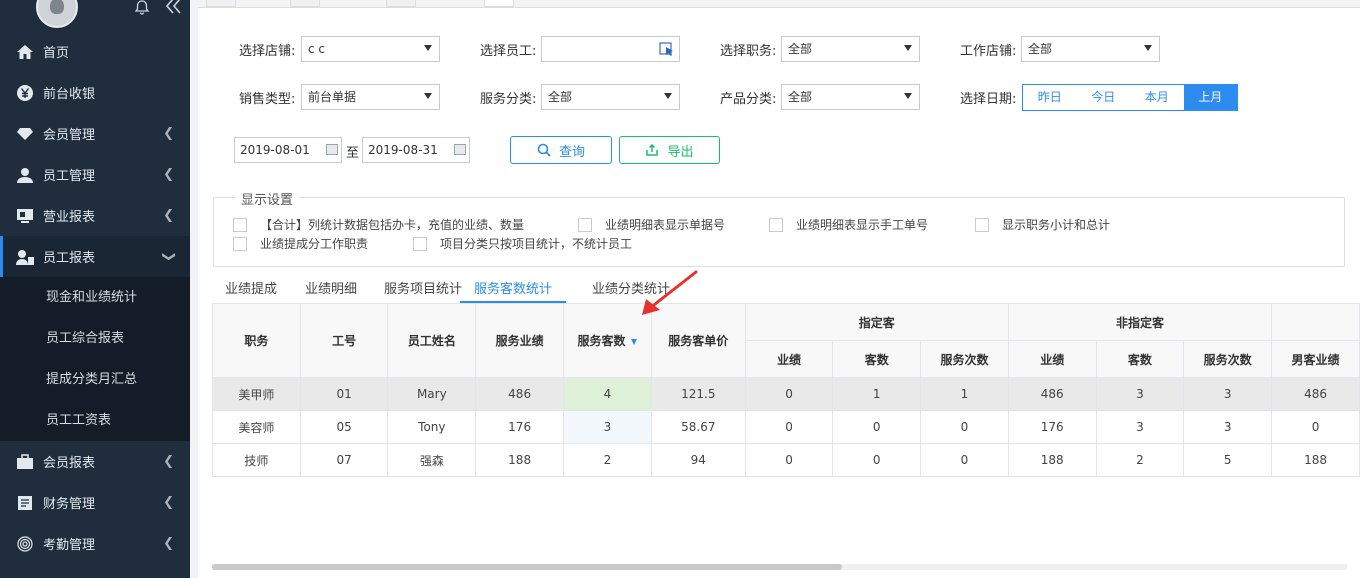  Describe the element at coordinates (964, 394) in the screenshot. I see `table-cell: 1` at that location.